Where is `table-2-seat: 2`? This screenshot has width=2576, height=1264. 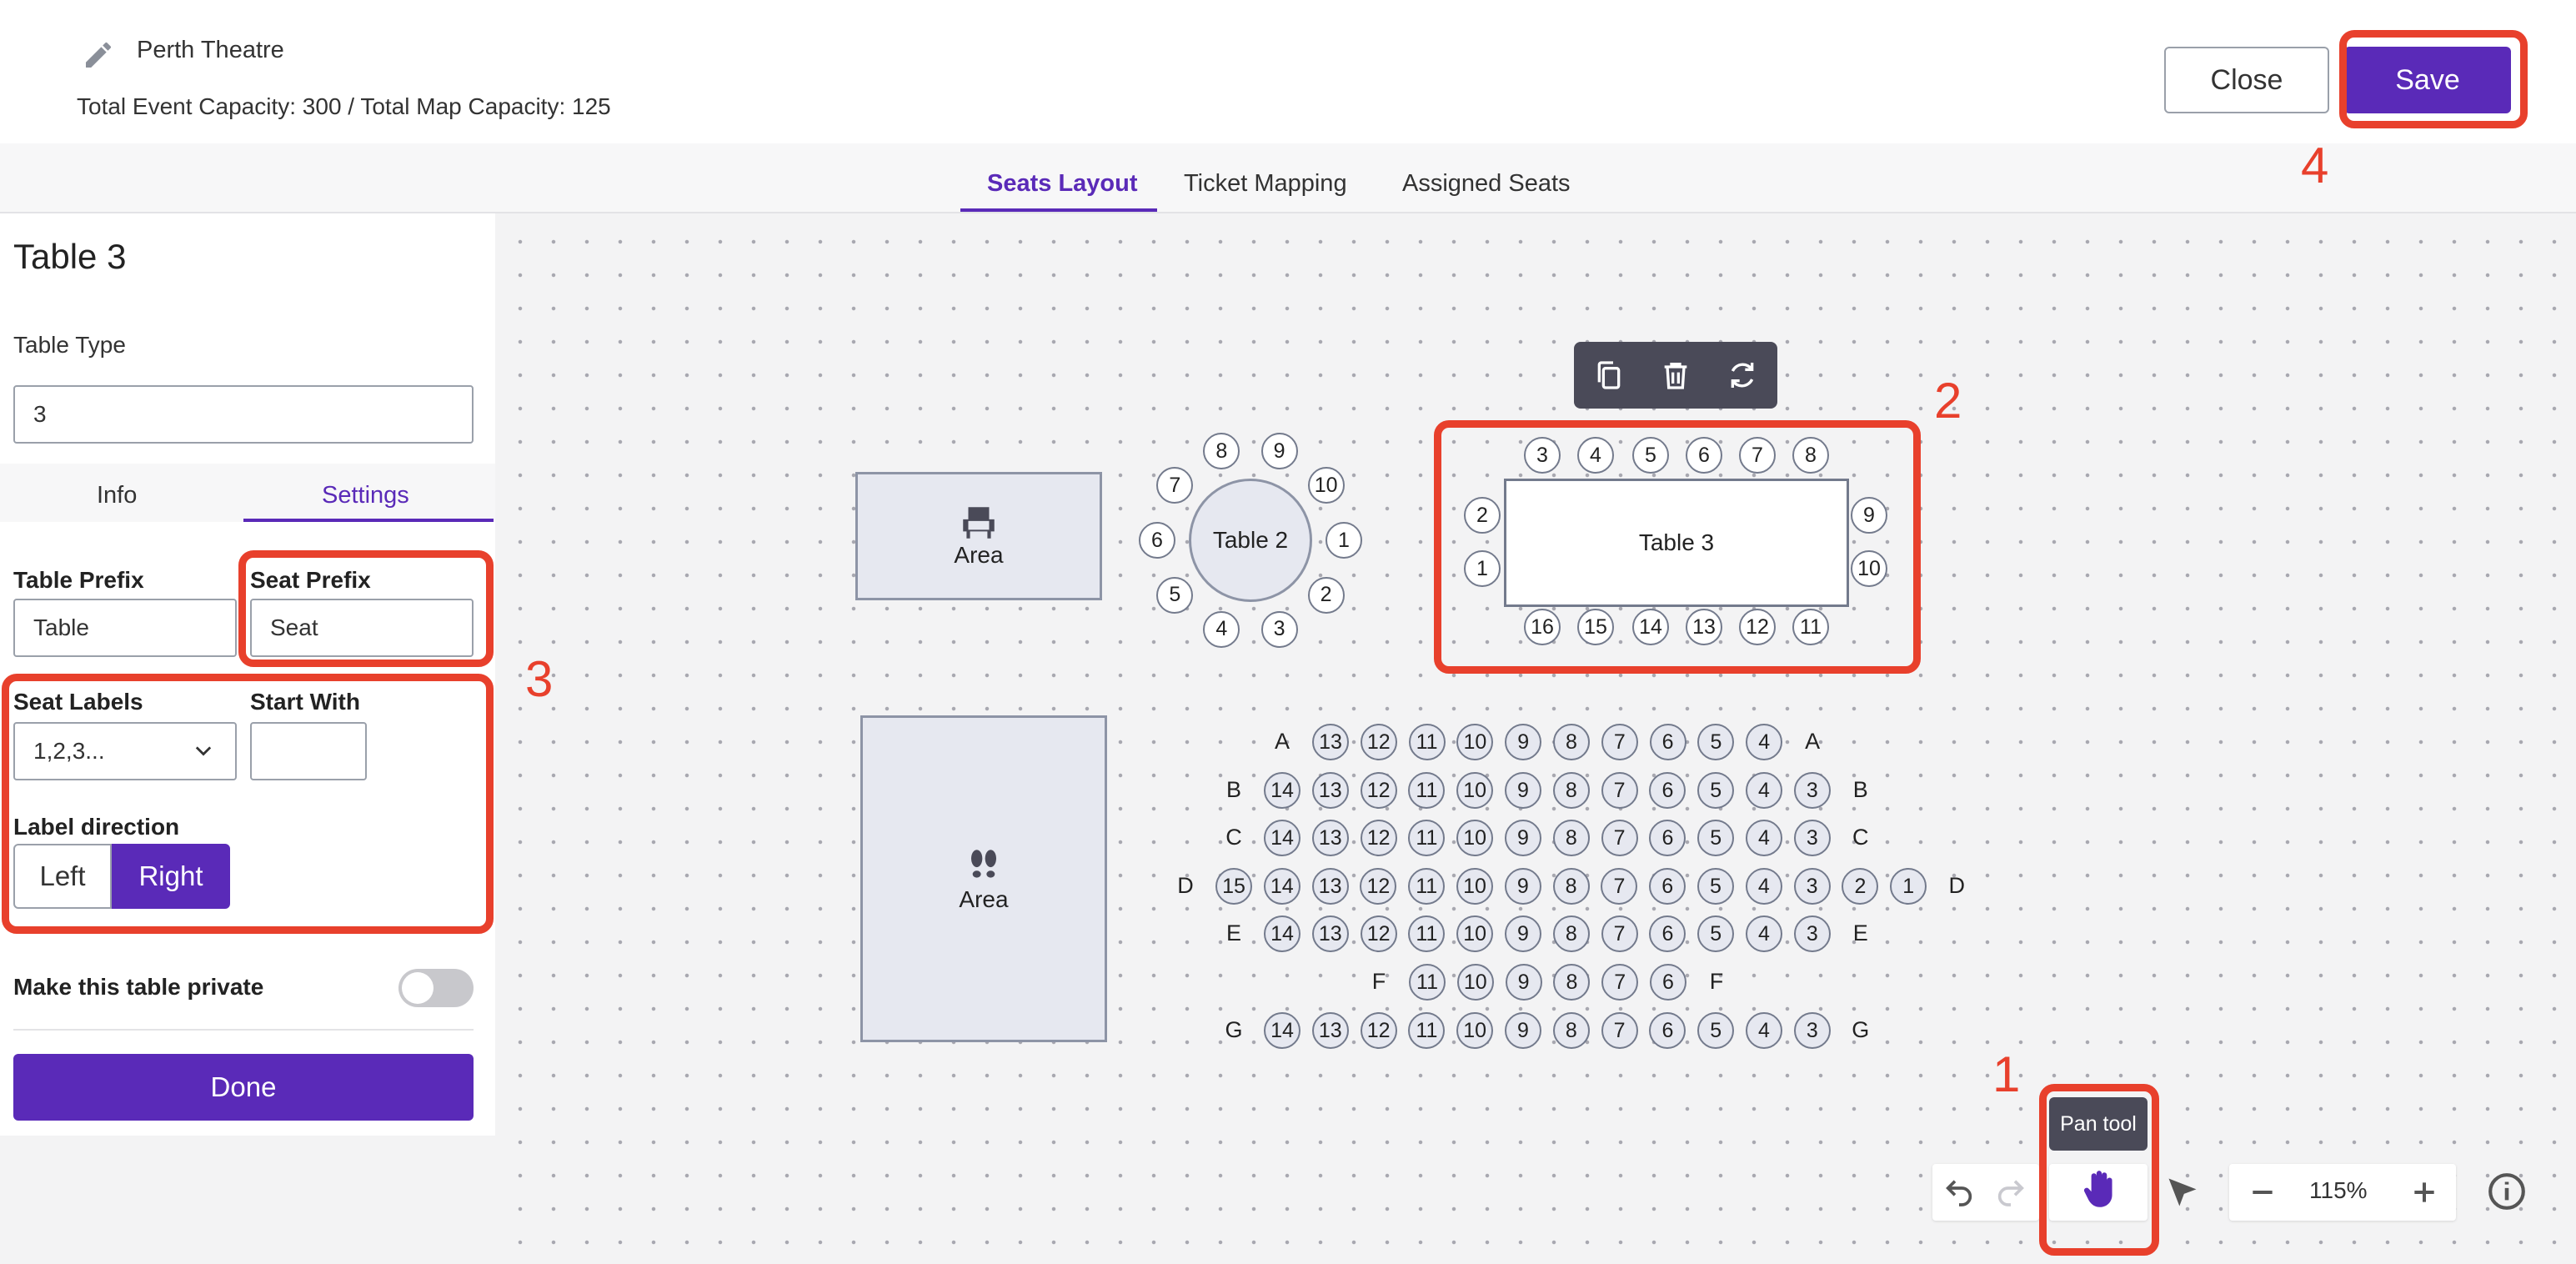 table-2-seat: 2 is located at coordinates (1326, 595).